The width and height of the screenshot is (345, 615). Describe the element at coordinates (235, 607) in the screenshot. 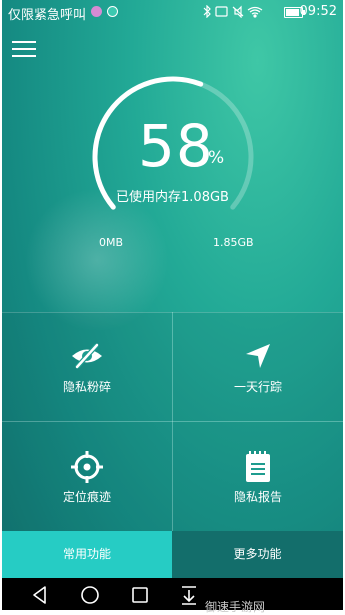

I see `watermark: 御速手游网` at that location.